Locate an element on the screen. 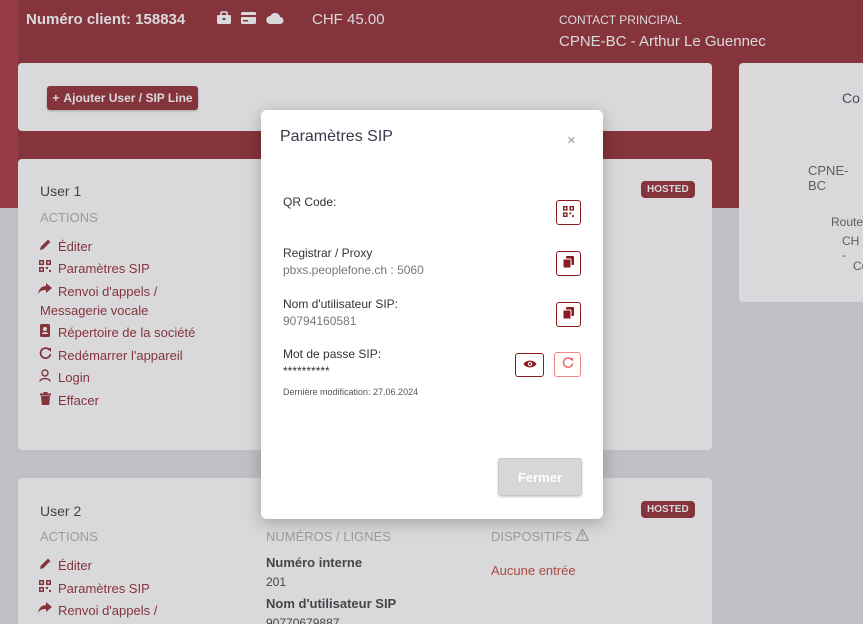 This screenshot has height=624, width=863. last-modified-text: Dernière modification: 27.06.2024 is located at coordinates (351, 392).